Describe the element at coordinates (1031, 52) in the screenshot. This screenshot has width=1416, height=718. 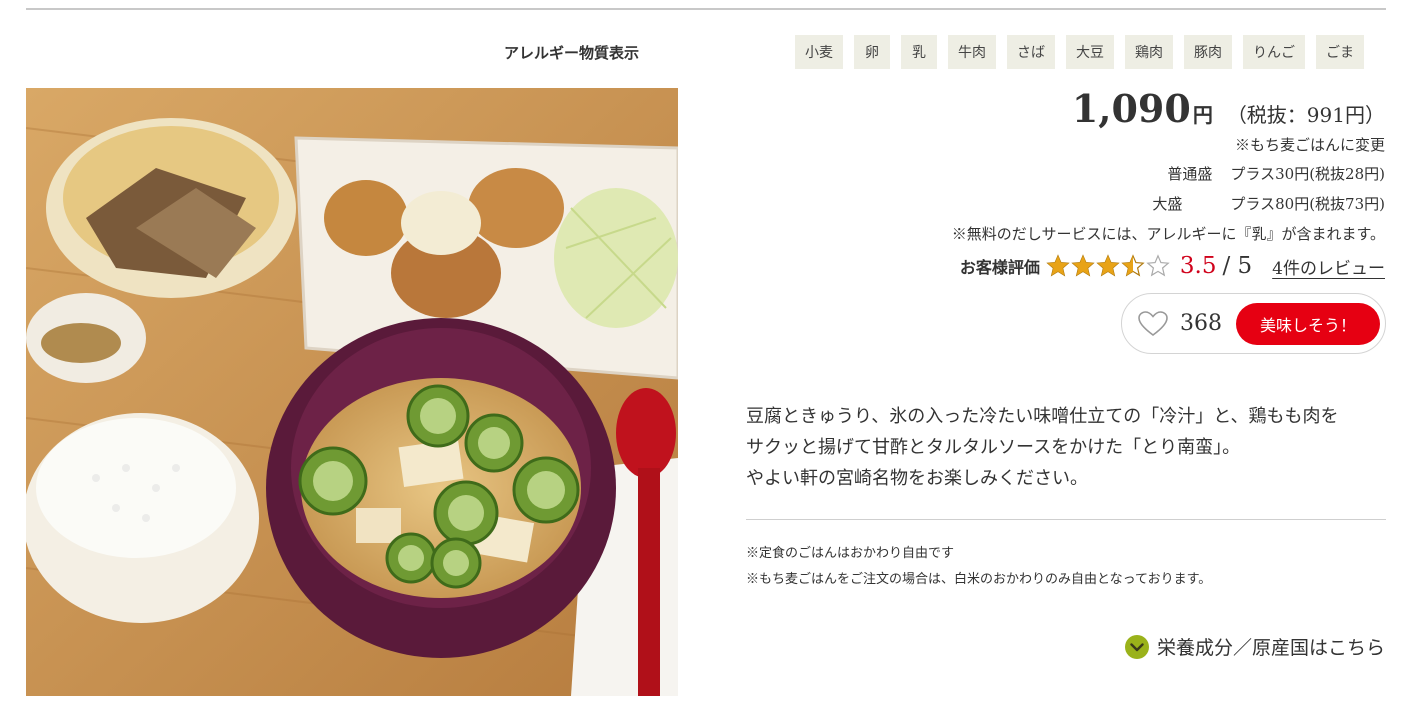
I see `allergen-tag: さば` at that location.